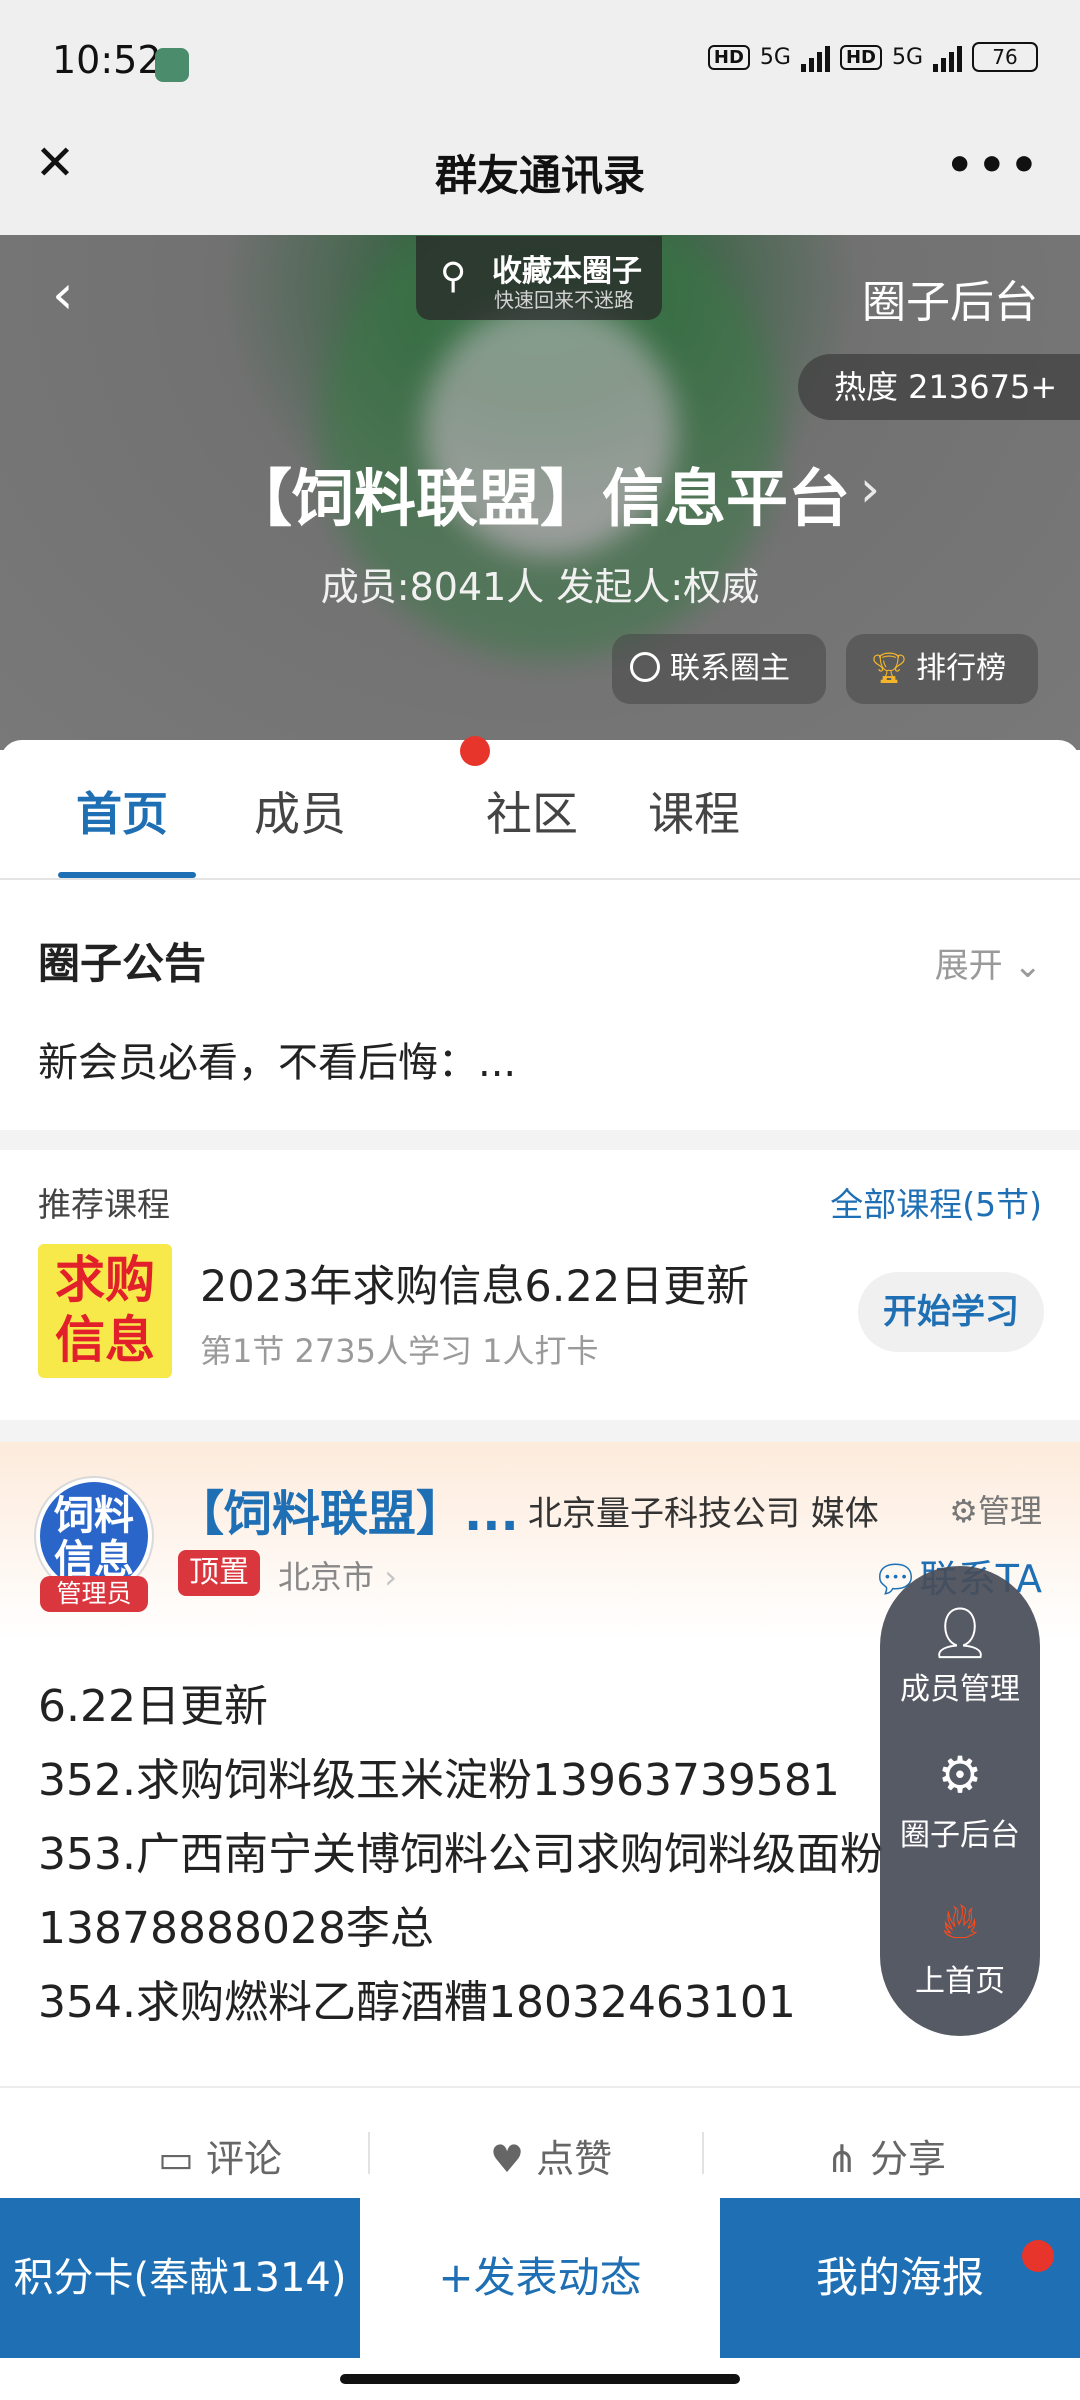 Image resolution: width=1080 pixels, height=2400 pixels. What do you see at coordinates (889, 668) in the screenshot?
I see `trophy-icon: 🏆︎` at bounding box center [889, 668].